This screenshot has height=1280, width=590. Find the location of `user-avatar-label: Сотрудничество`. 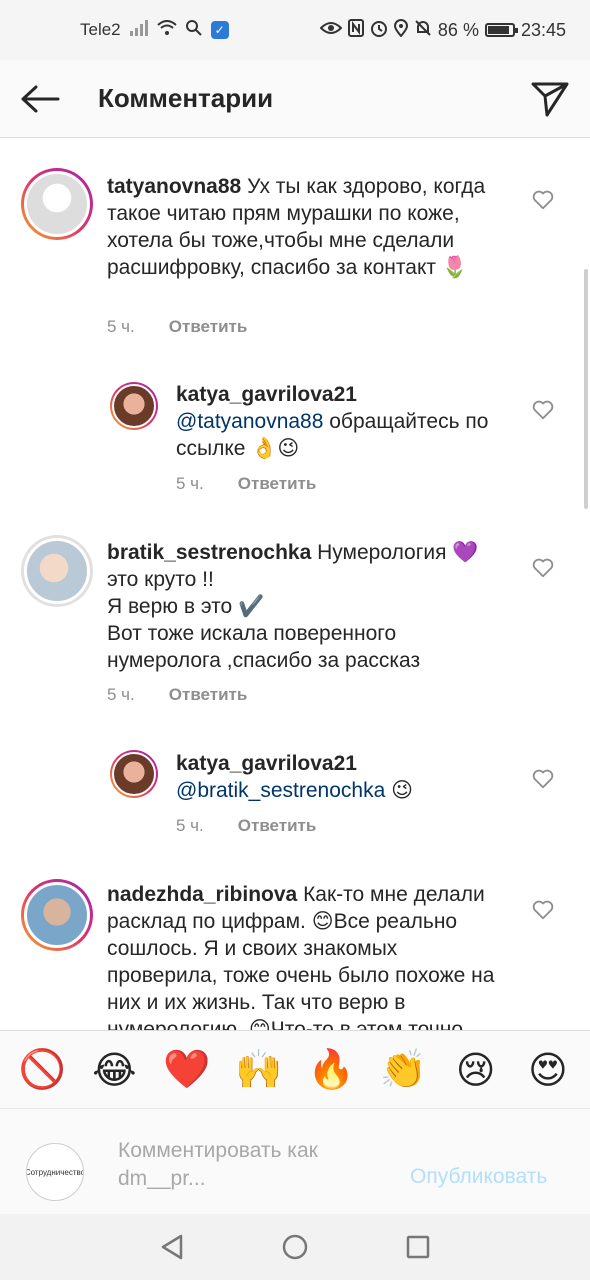

user-avatar-label: Сотрудничество is located at coordinates (55, 1172).